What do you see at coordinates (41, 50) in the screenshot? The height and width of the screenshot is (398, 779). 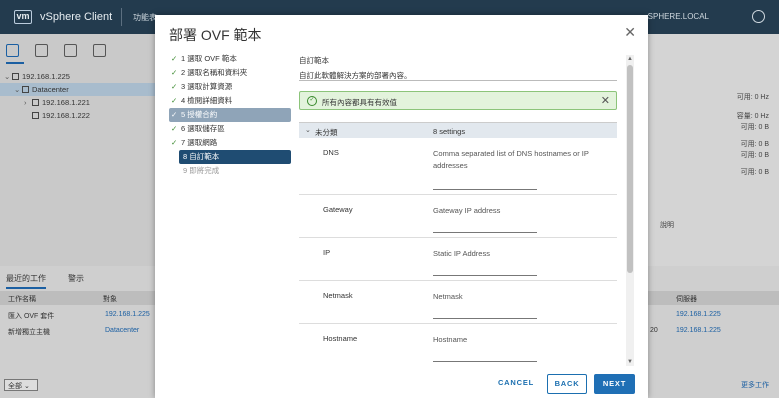 I see `vms-templates-icon` at bounding box center [41, 50].